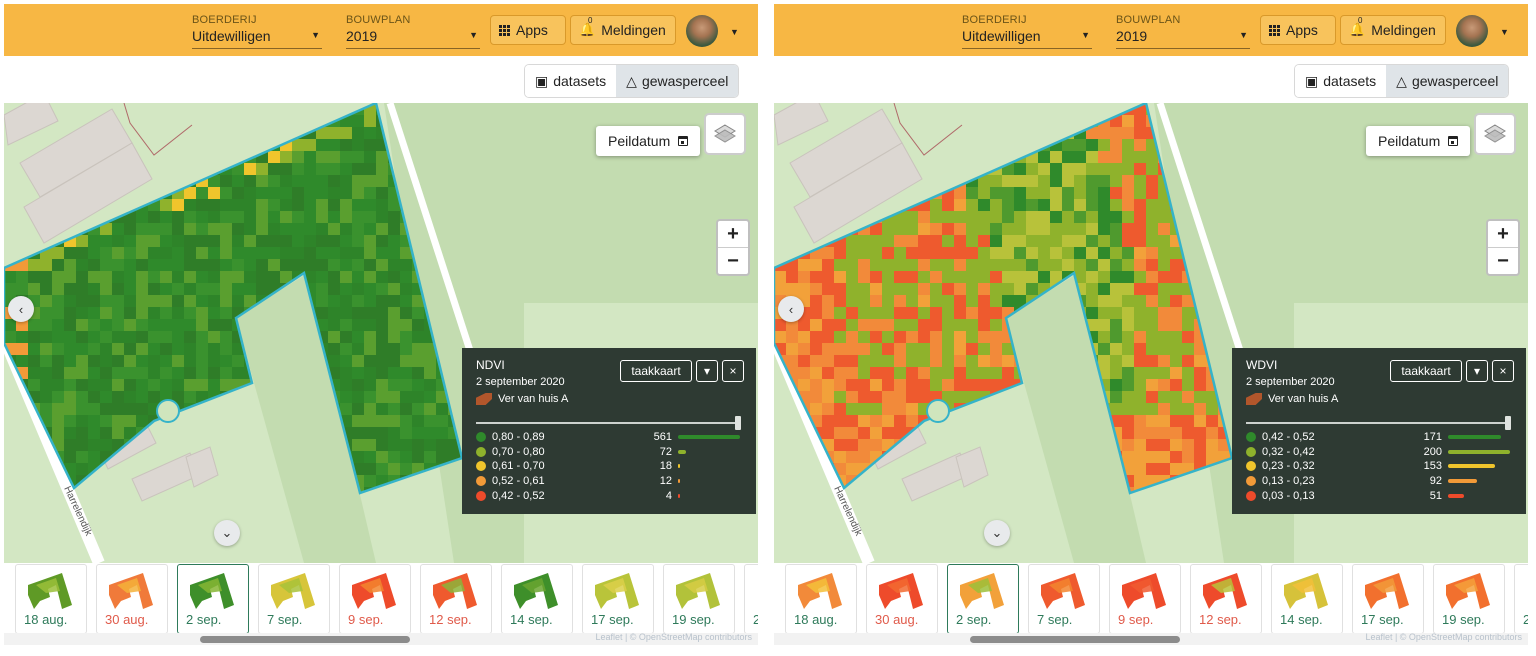 The width and height of the screenshot is (1536, 656). I want to click on thumbnail-date: 2, so click(755, 619).